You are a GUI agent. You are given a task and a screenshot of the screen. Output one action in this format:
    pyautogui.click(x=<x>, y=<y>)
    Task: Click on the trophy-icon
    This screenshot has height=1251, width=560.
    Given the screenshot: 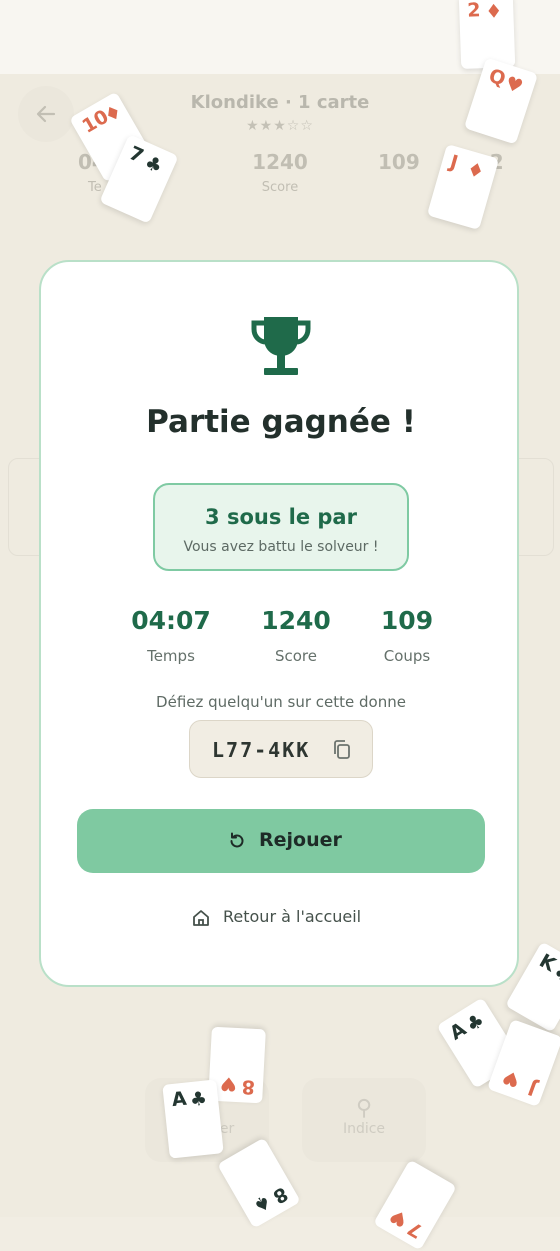 What is the action you would take?
    pyautogui.click(x=281, y=346)
    